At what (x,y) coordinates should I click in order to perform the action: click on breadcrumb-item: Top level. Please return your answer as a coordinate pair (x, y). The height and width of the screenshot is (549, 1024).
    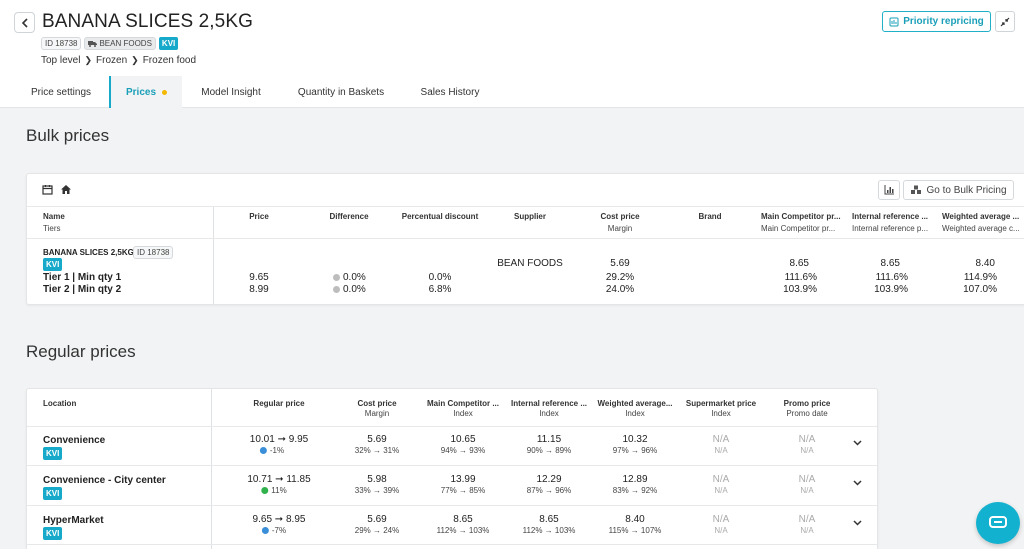
    Looking at the image, I should click on (60, 60).